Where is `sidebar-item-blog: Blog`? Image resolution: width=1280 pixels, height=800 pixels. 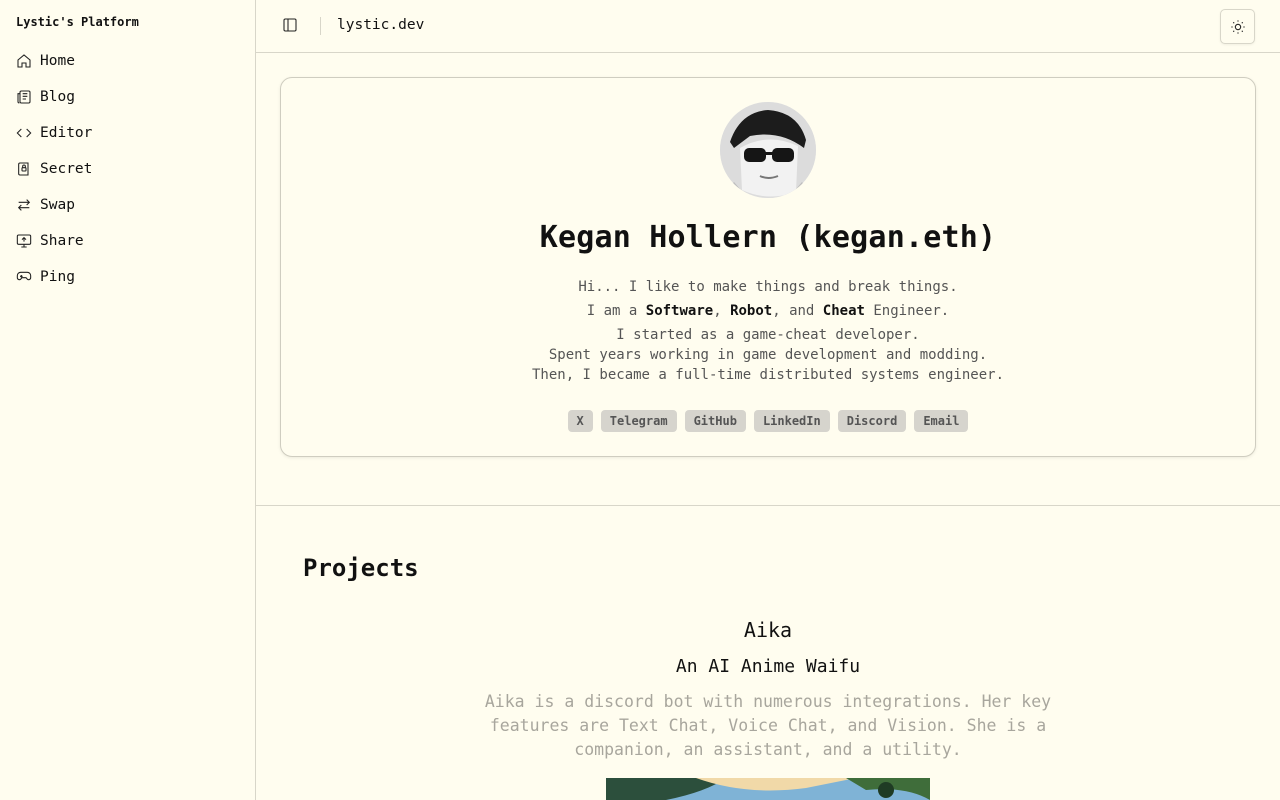 sidebar-item-blog: Blog is located at coordinates (54, 97).